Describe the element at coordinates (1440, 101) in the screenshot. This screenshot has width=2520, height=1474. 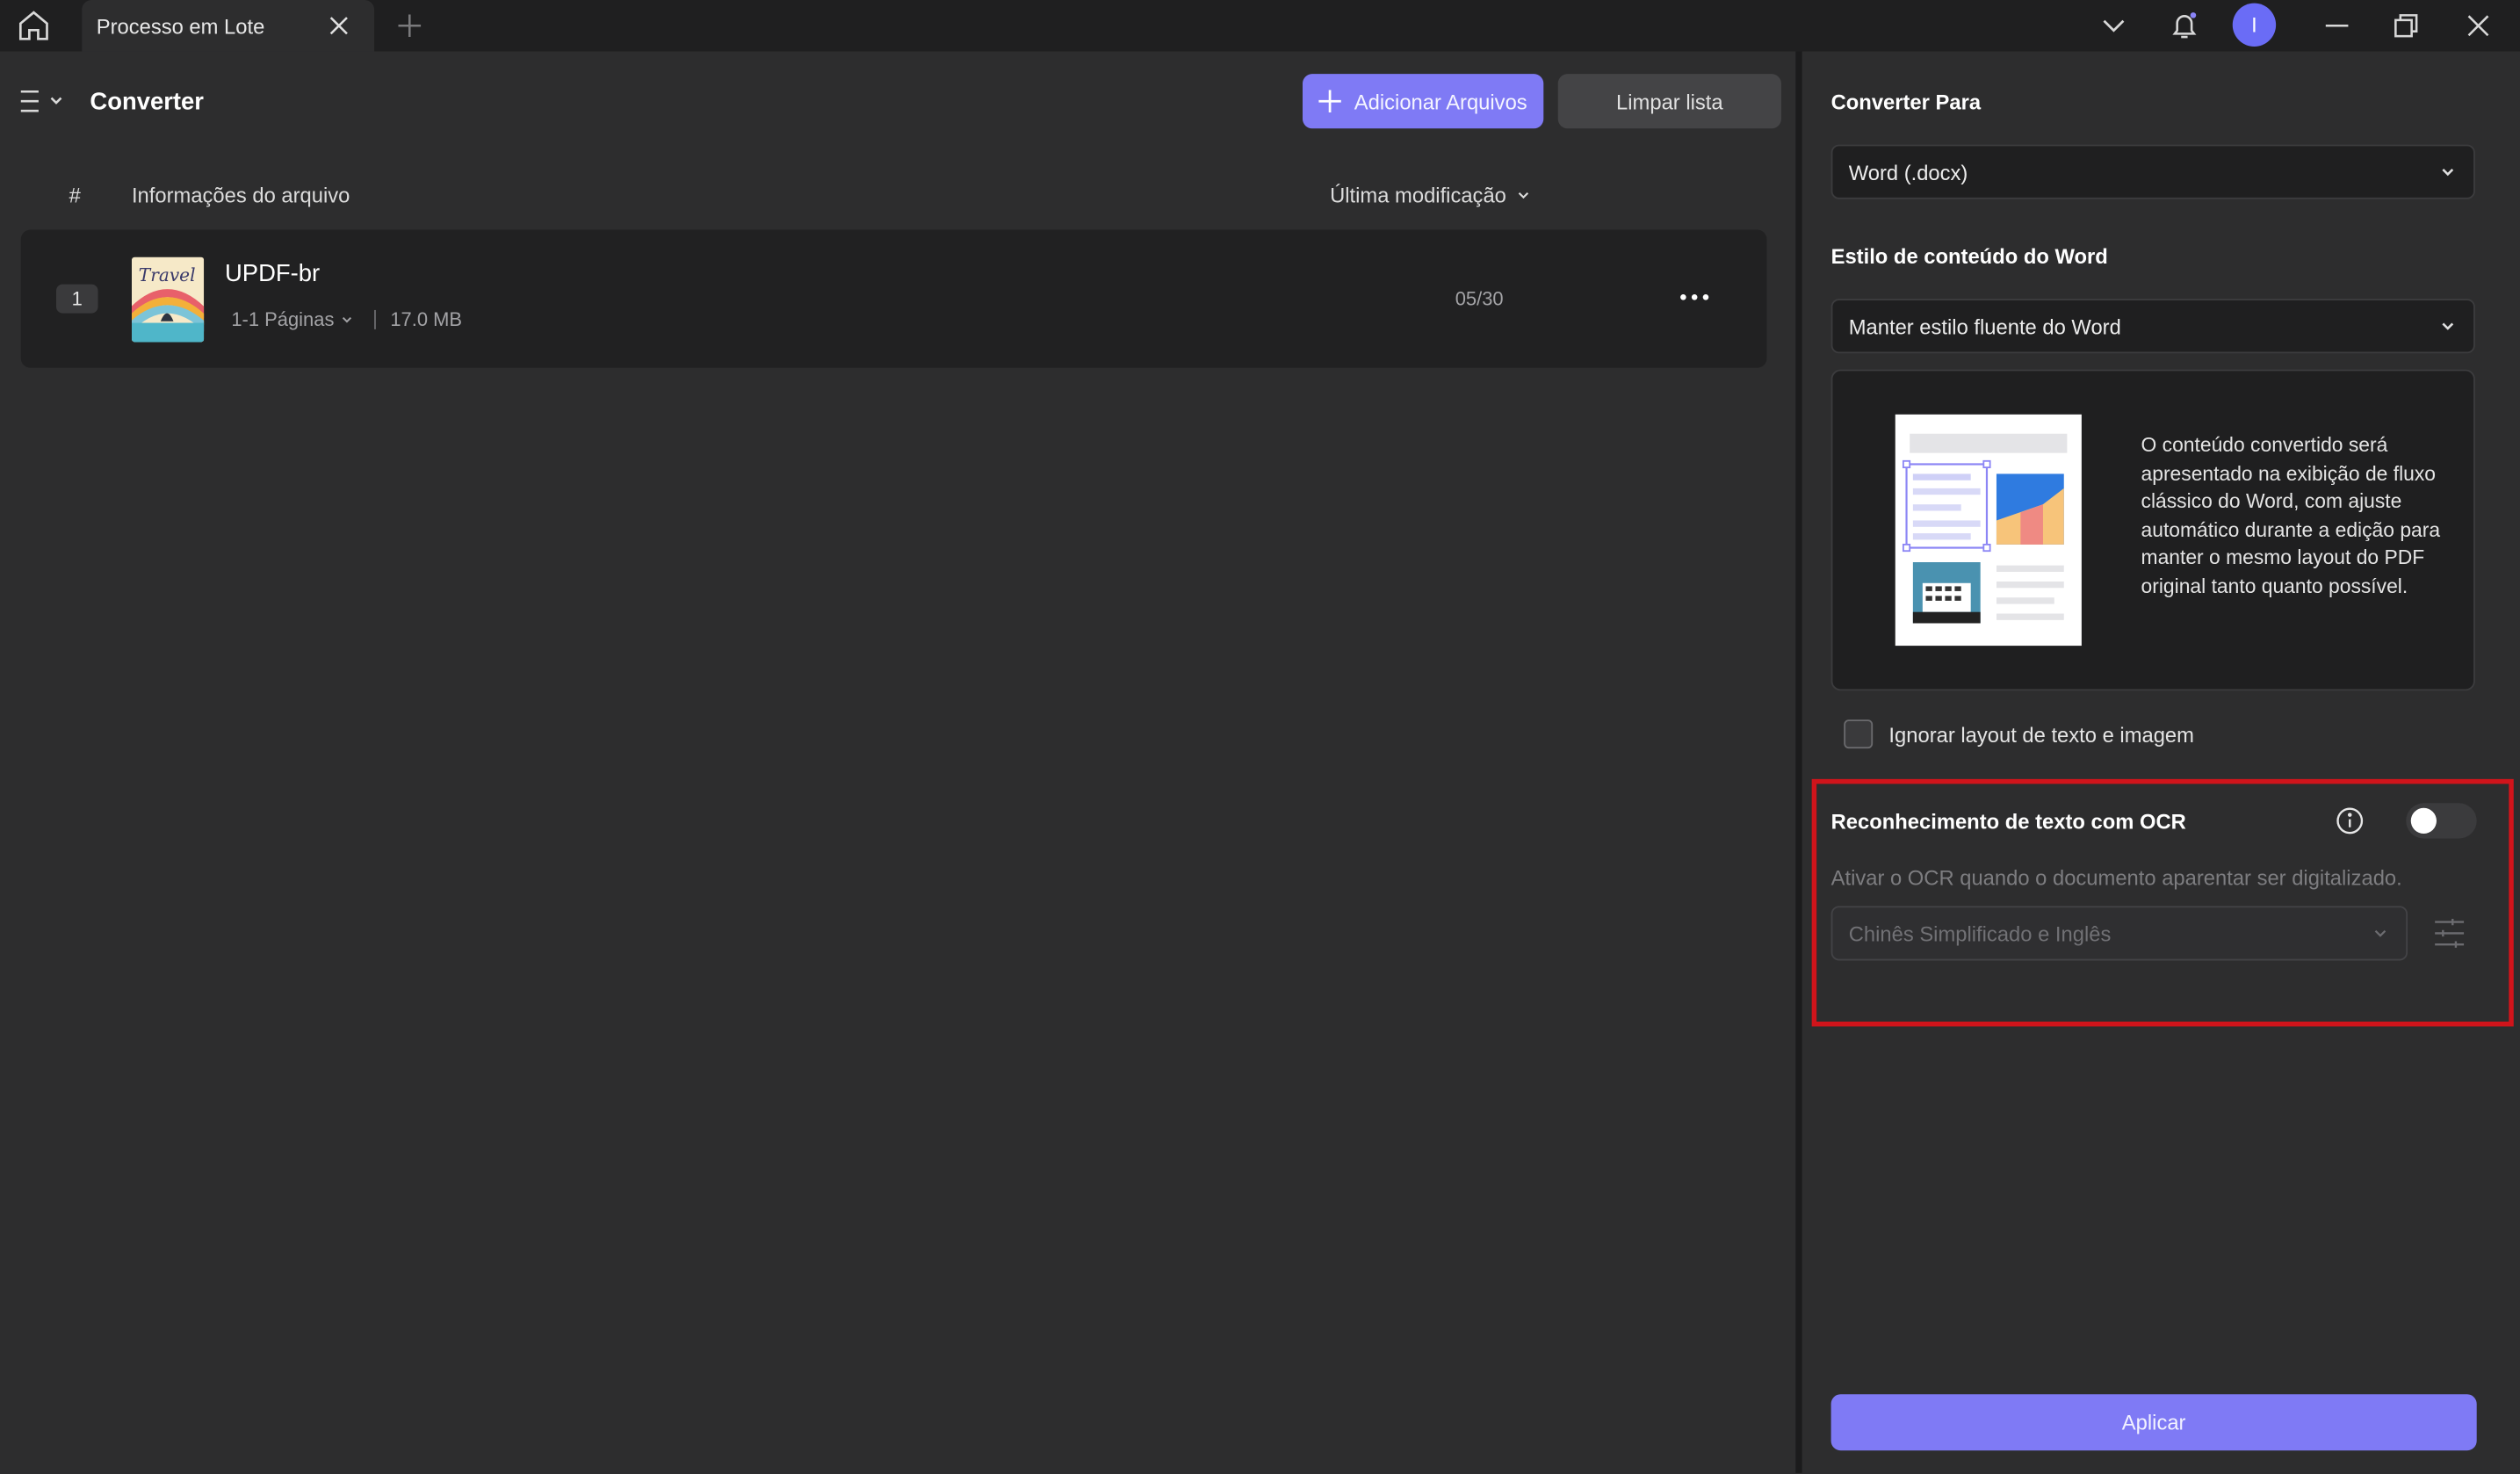
I see `add-files-label: Adicionar Arquivos` at that location.